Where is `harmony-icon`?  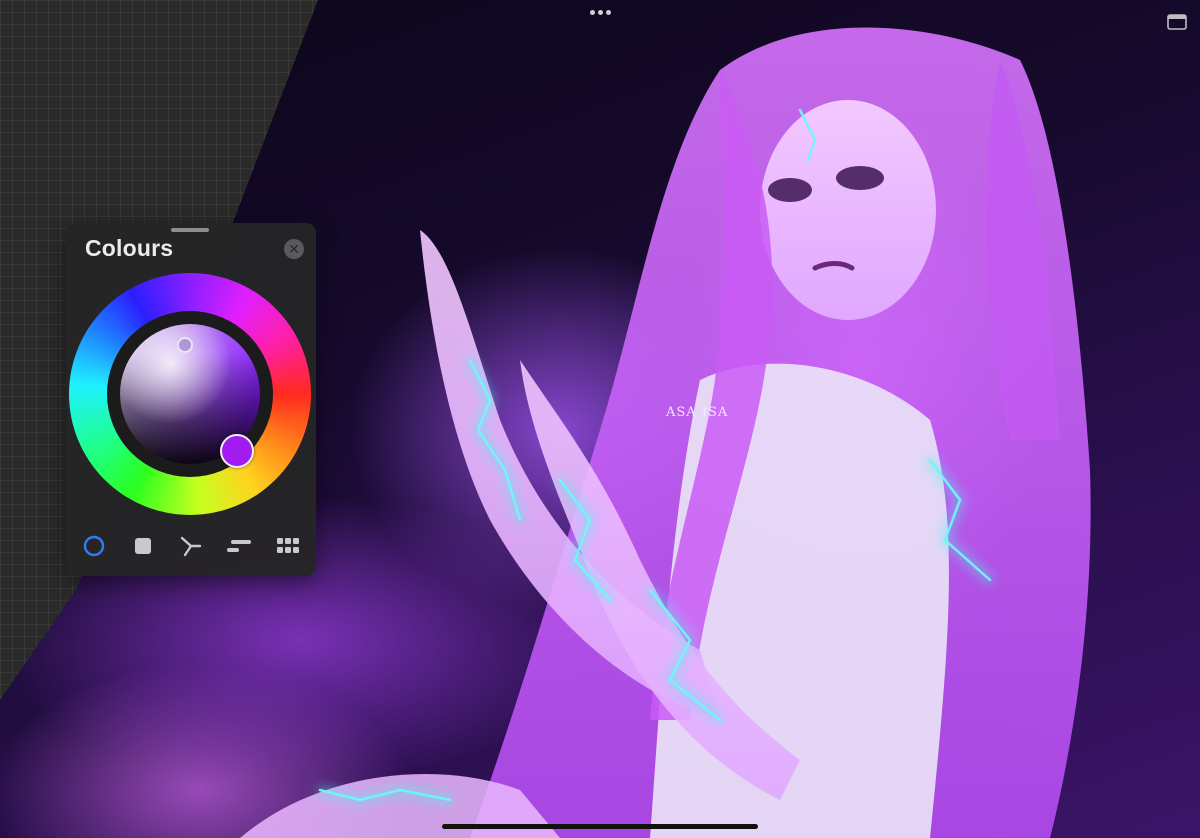 harmony-icon is located at coordinates (191, 546).